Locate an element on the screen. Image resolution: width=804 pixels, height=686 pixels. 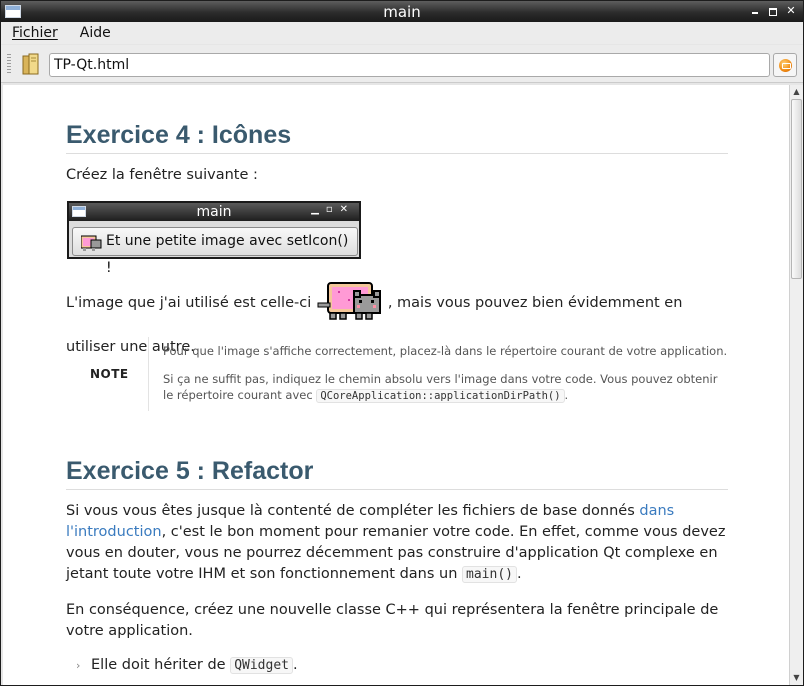
vertical-scrollbar: ▲ ▼ is located at coordinates (796, 385).